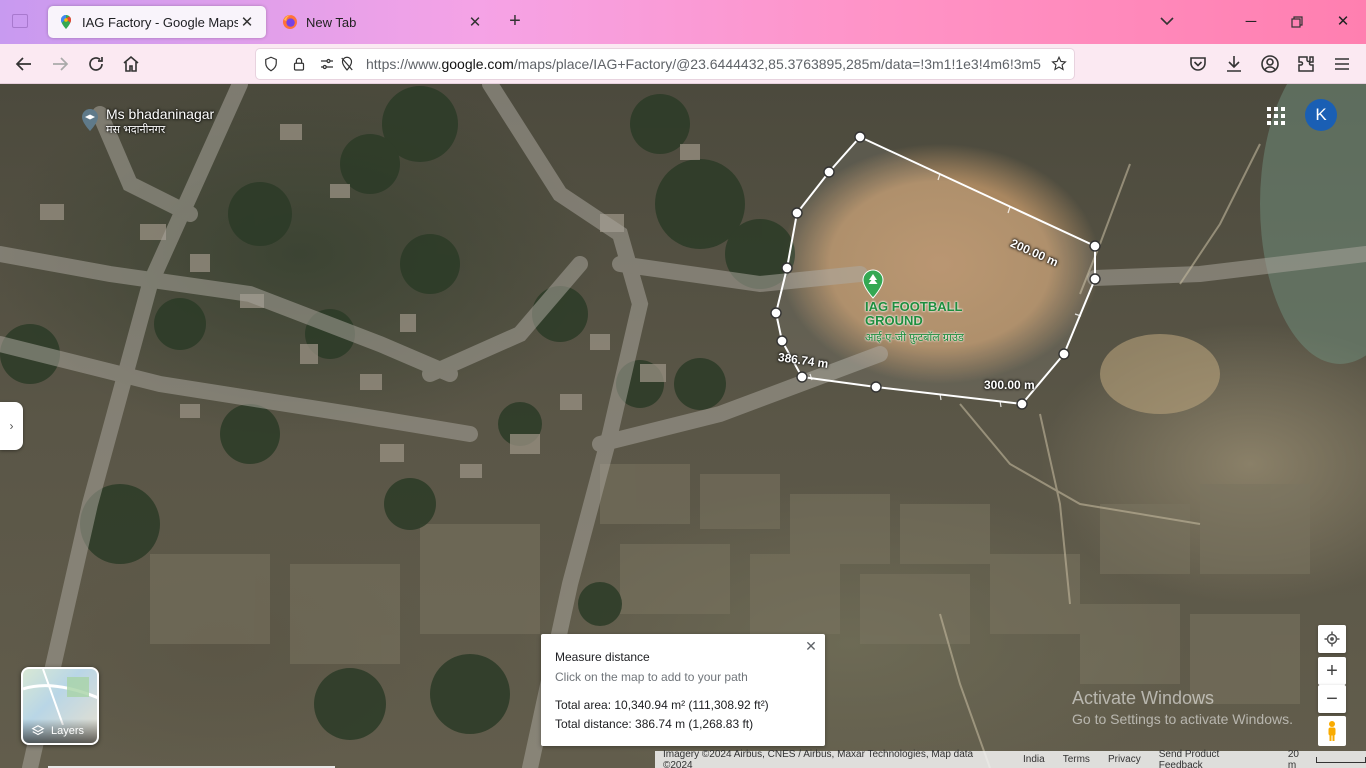 This screenshot has width=1366, height=768. Describe the element at coordinates (1076, 759) in the screenshot. I see `terms-link: Terms` at that location.